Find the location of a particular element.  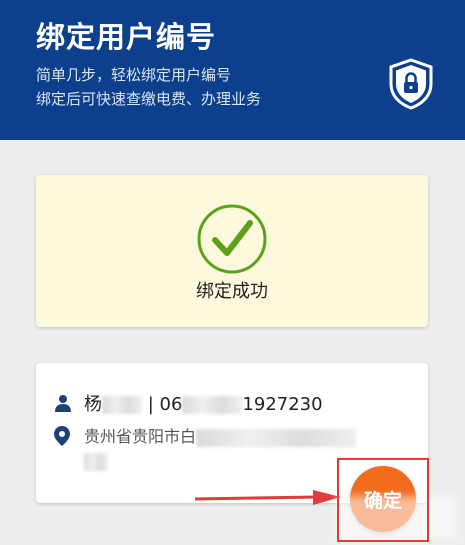

account-holder-line: 杨 | 06 1927230 is located at coordinates (203, 403).